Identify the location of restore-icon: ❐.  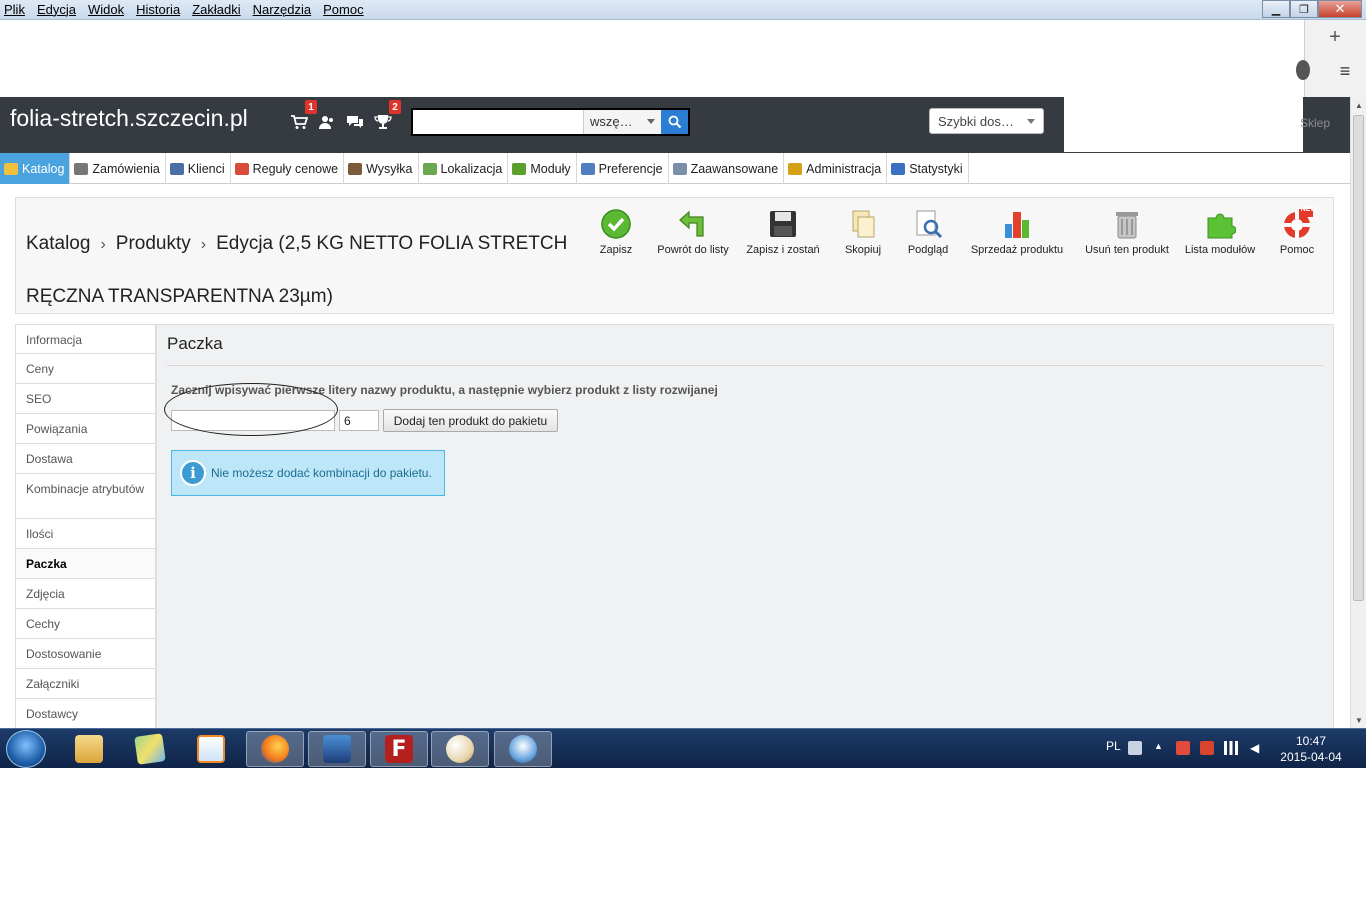
(1304, 9).